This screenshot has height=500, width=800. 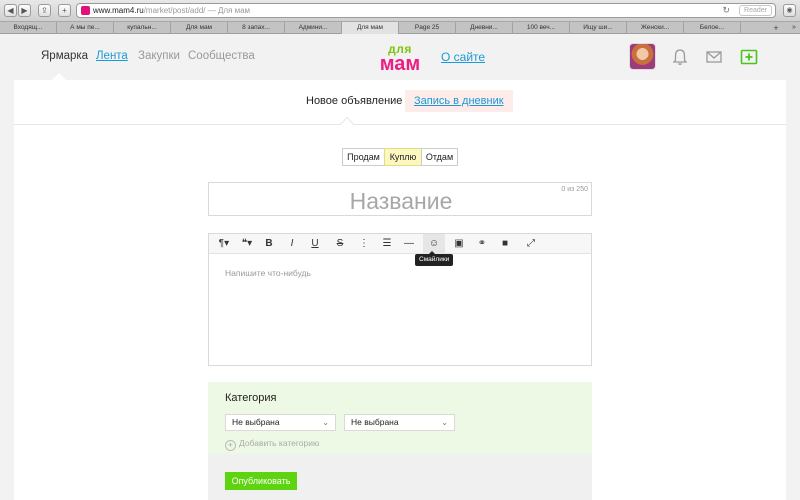 What do you see at coordinates (463, 57) in the screenshot?
I see `about-link: О сайте` at bounding box center [463, 57].